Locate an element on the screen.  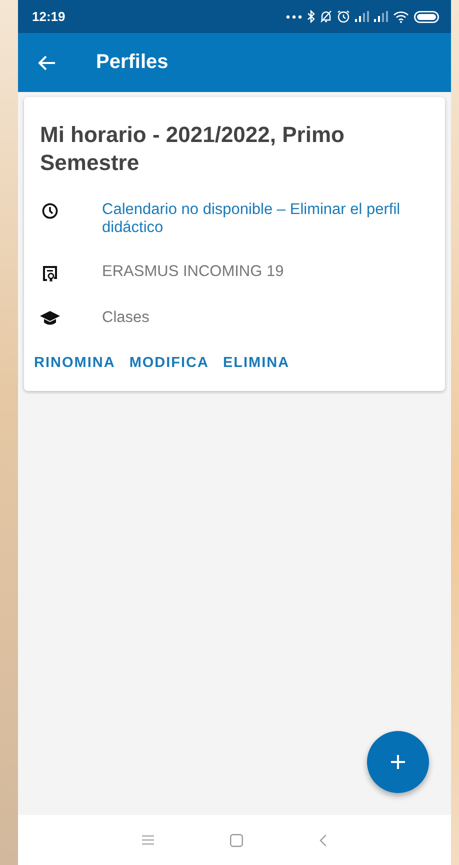
bluetooth-icon is located at coordinates (311, 16).